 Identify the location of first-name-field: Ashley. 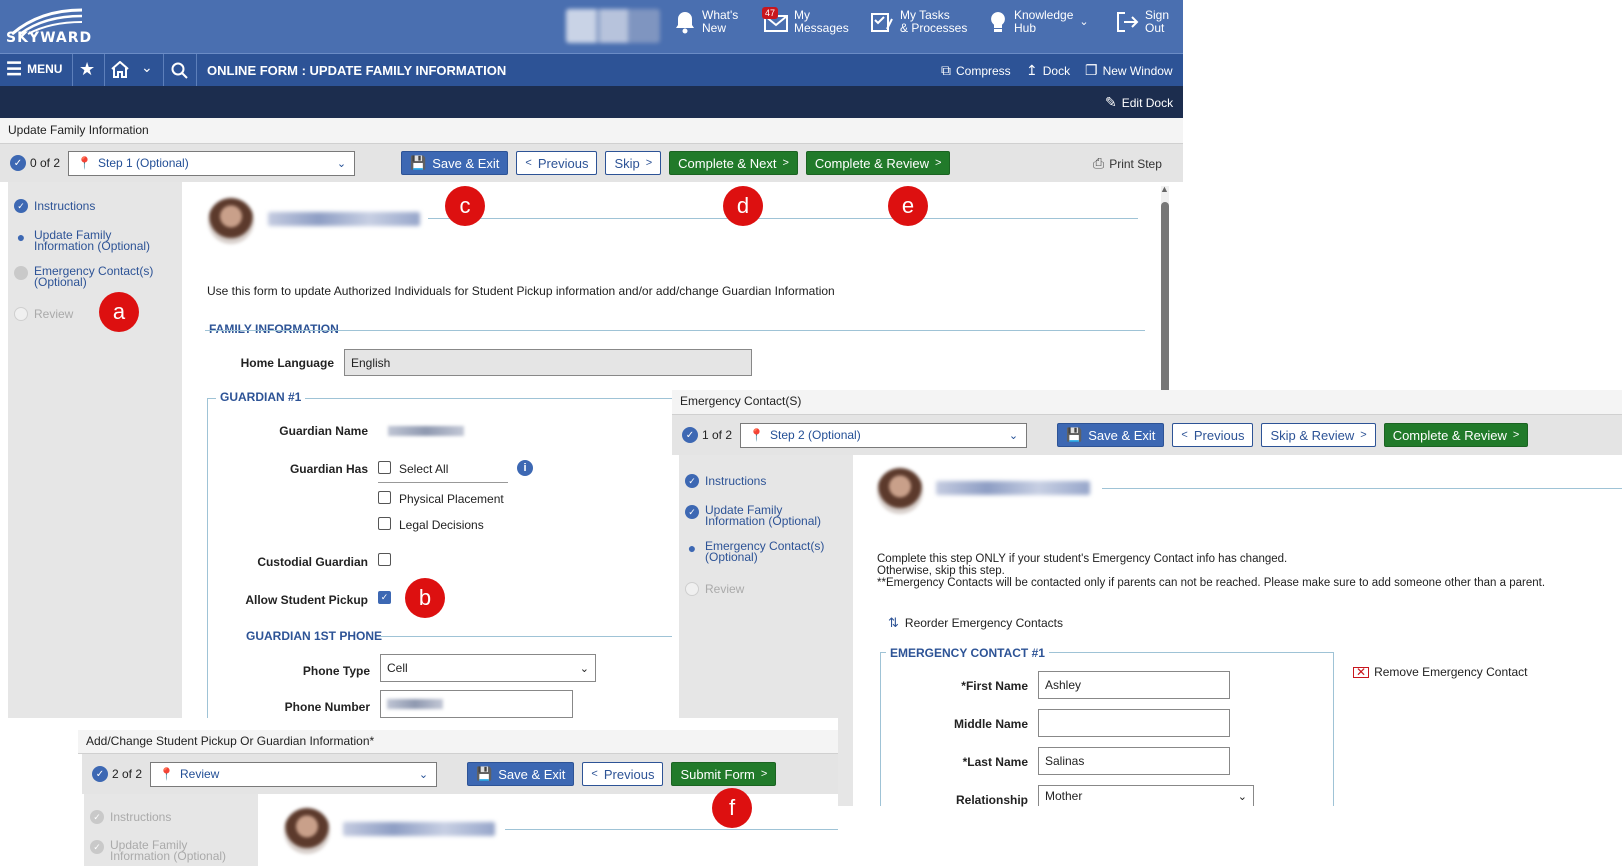
(1134, 685).